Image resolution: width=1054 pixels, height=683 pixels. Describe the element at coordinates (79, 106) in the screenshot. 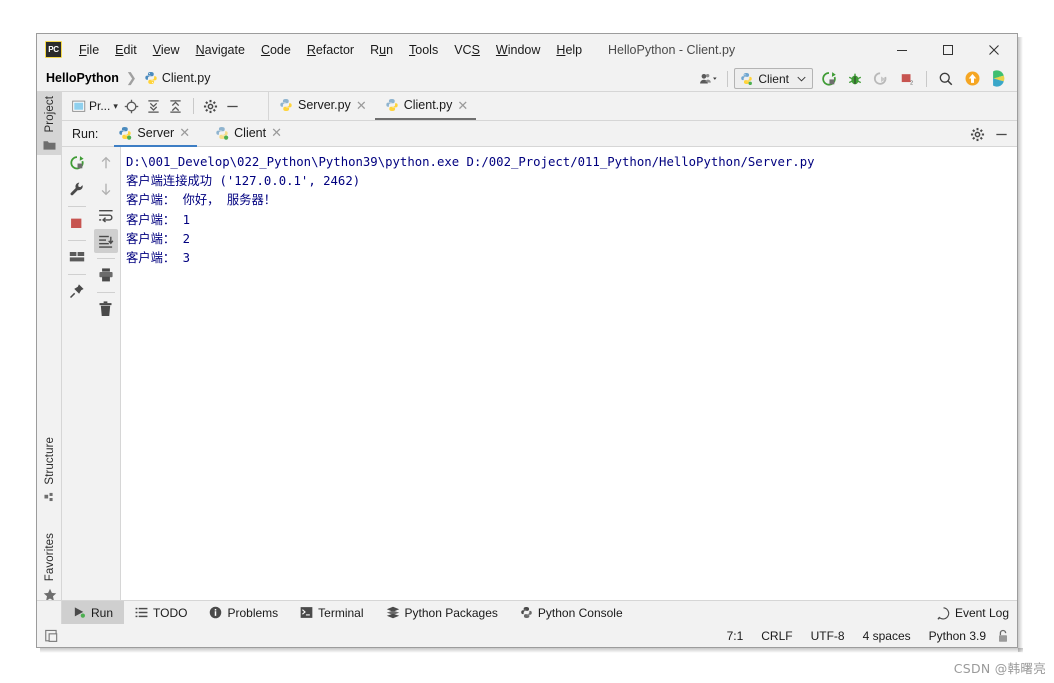

I see `project-view-icon` at that location.